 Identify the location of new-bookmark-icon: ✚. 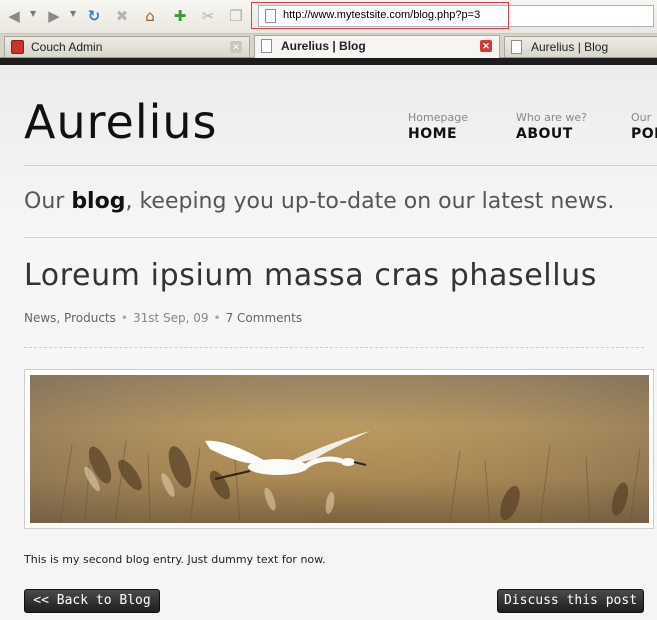
(180, 16).